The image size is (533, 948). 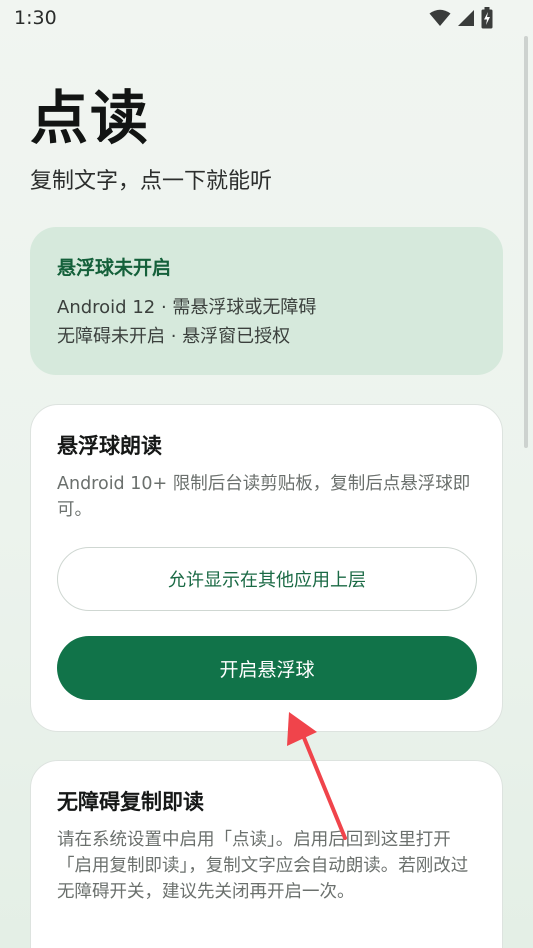 I want to click on page-subtitle: 复制文字，点一下就能听, so click(x=151, y=181).